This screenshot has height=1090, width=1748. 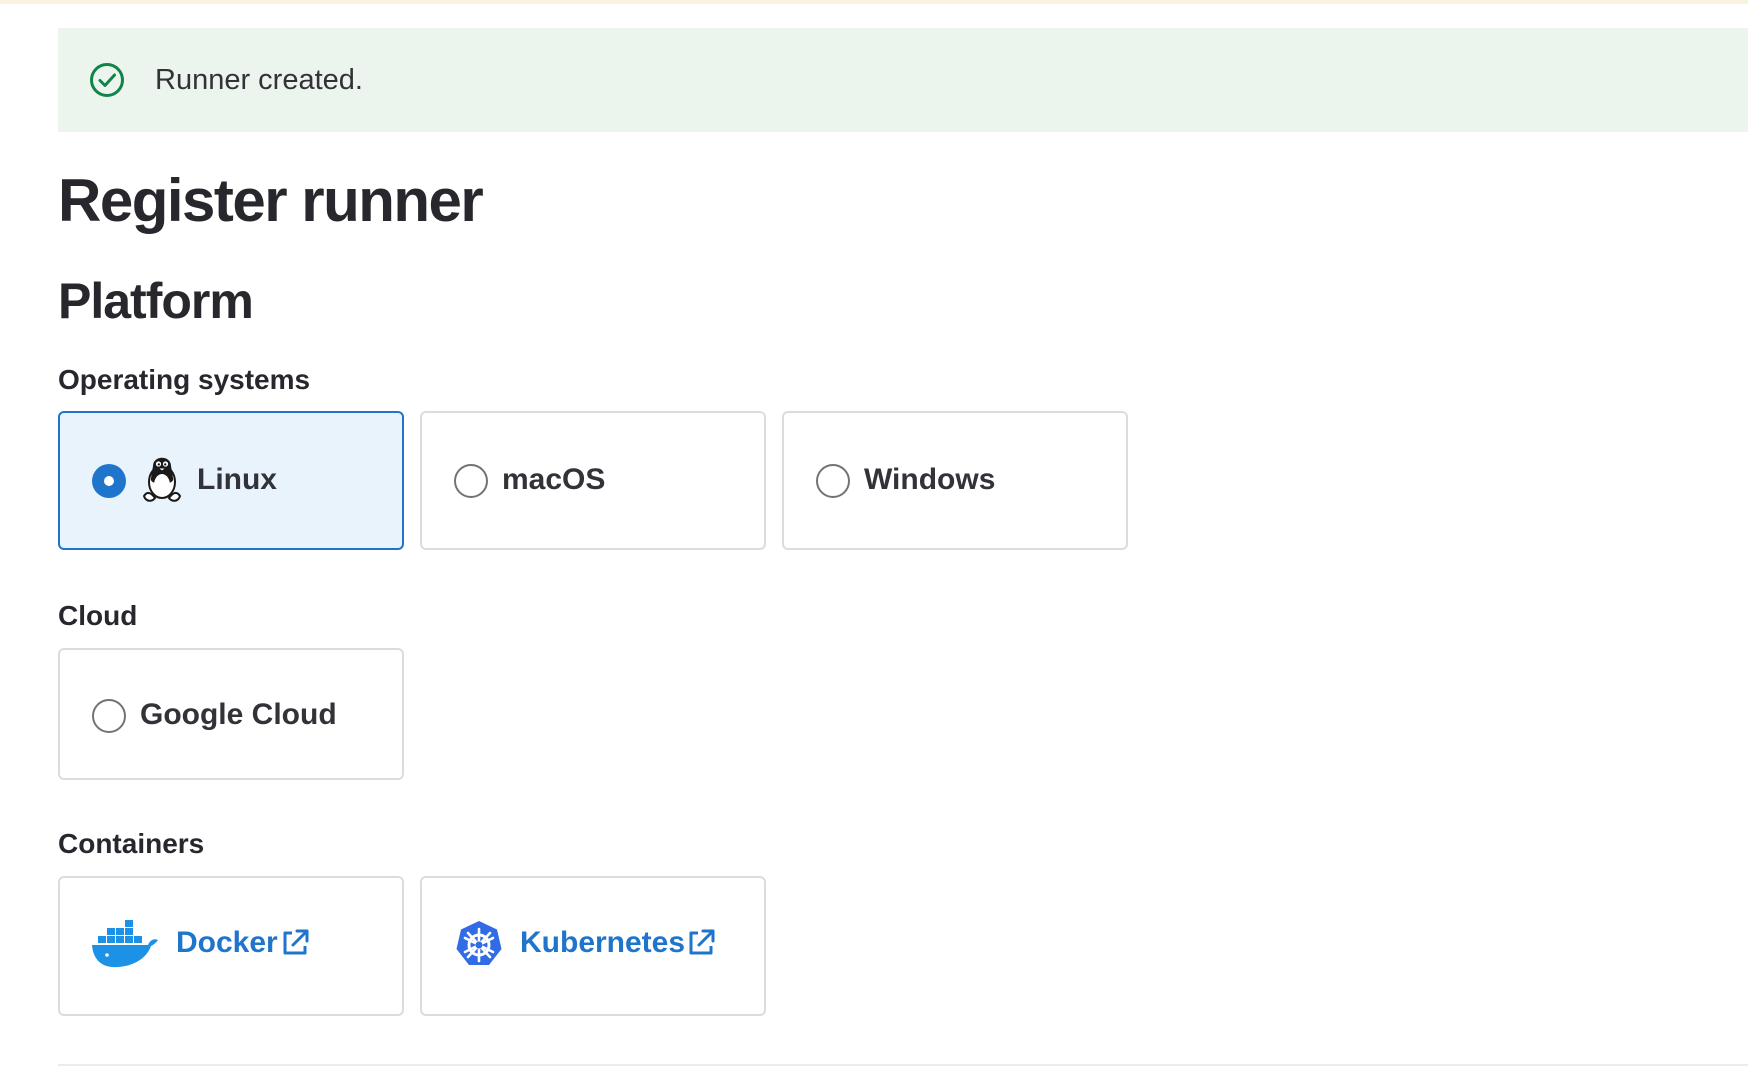 What do you see at coordinates (479, 943) in the screenshot?
I see `kubernetes-helm-icon` at bounding box center [479, 943].